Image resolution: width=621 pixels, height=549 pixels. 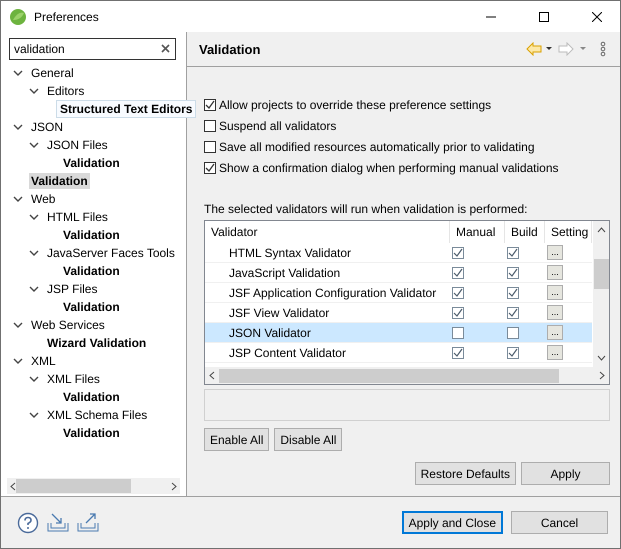 I want to click on export-icon, so click(x=88, y=522).